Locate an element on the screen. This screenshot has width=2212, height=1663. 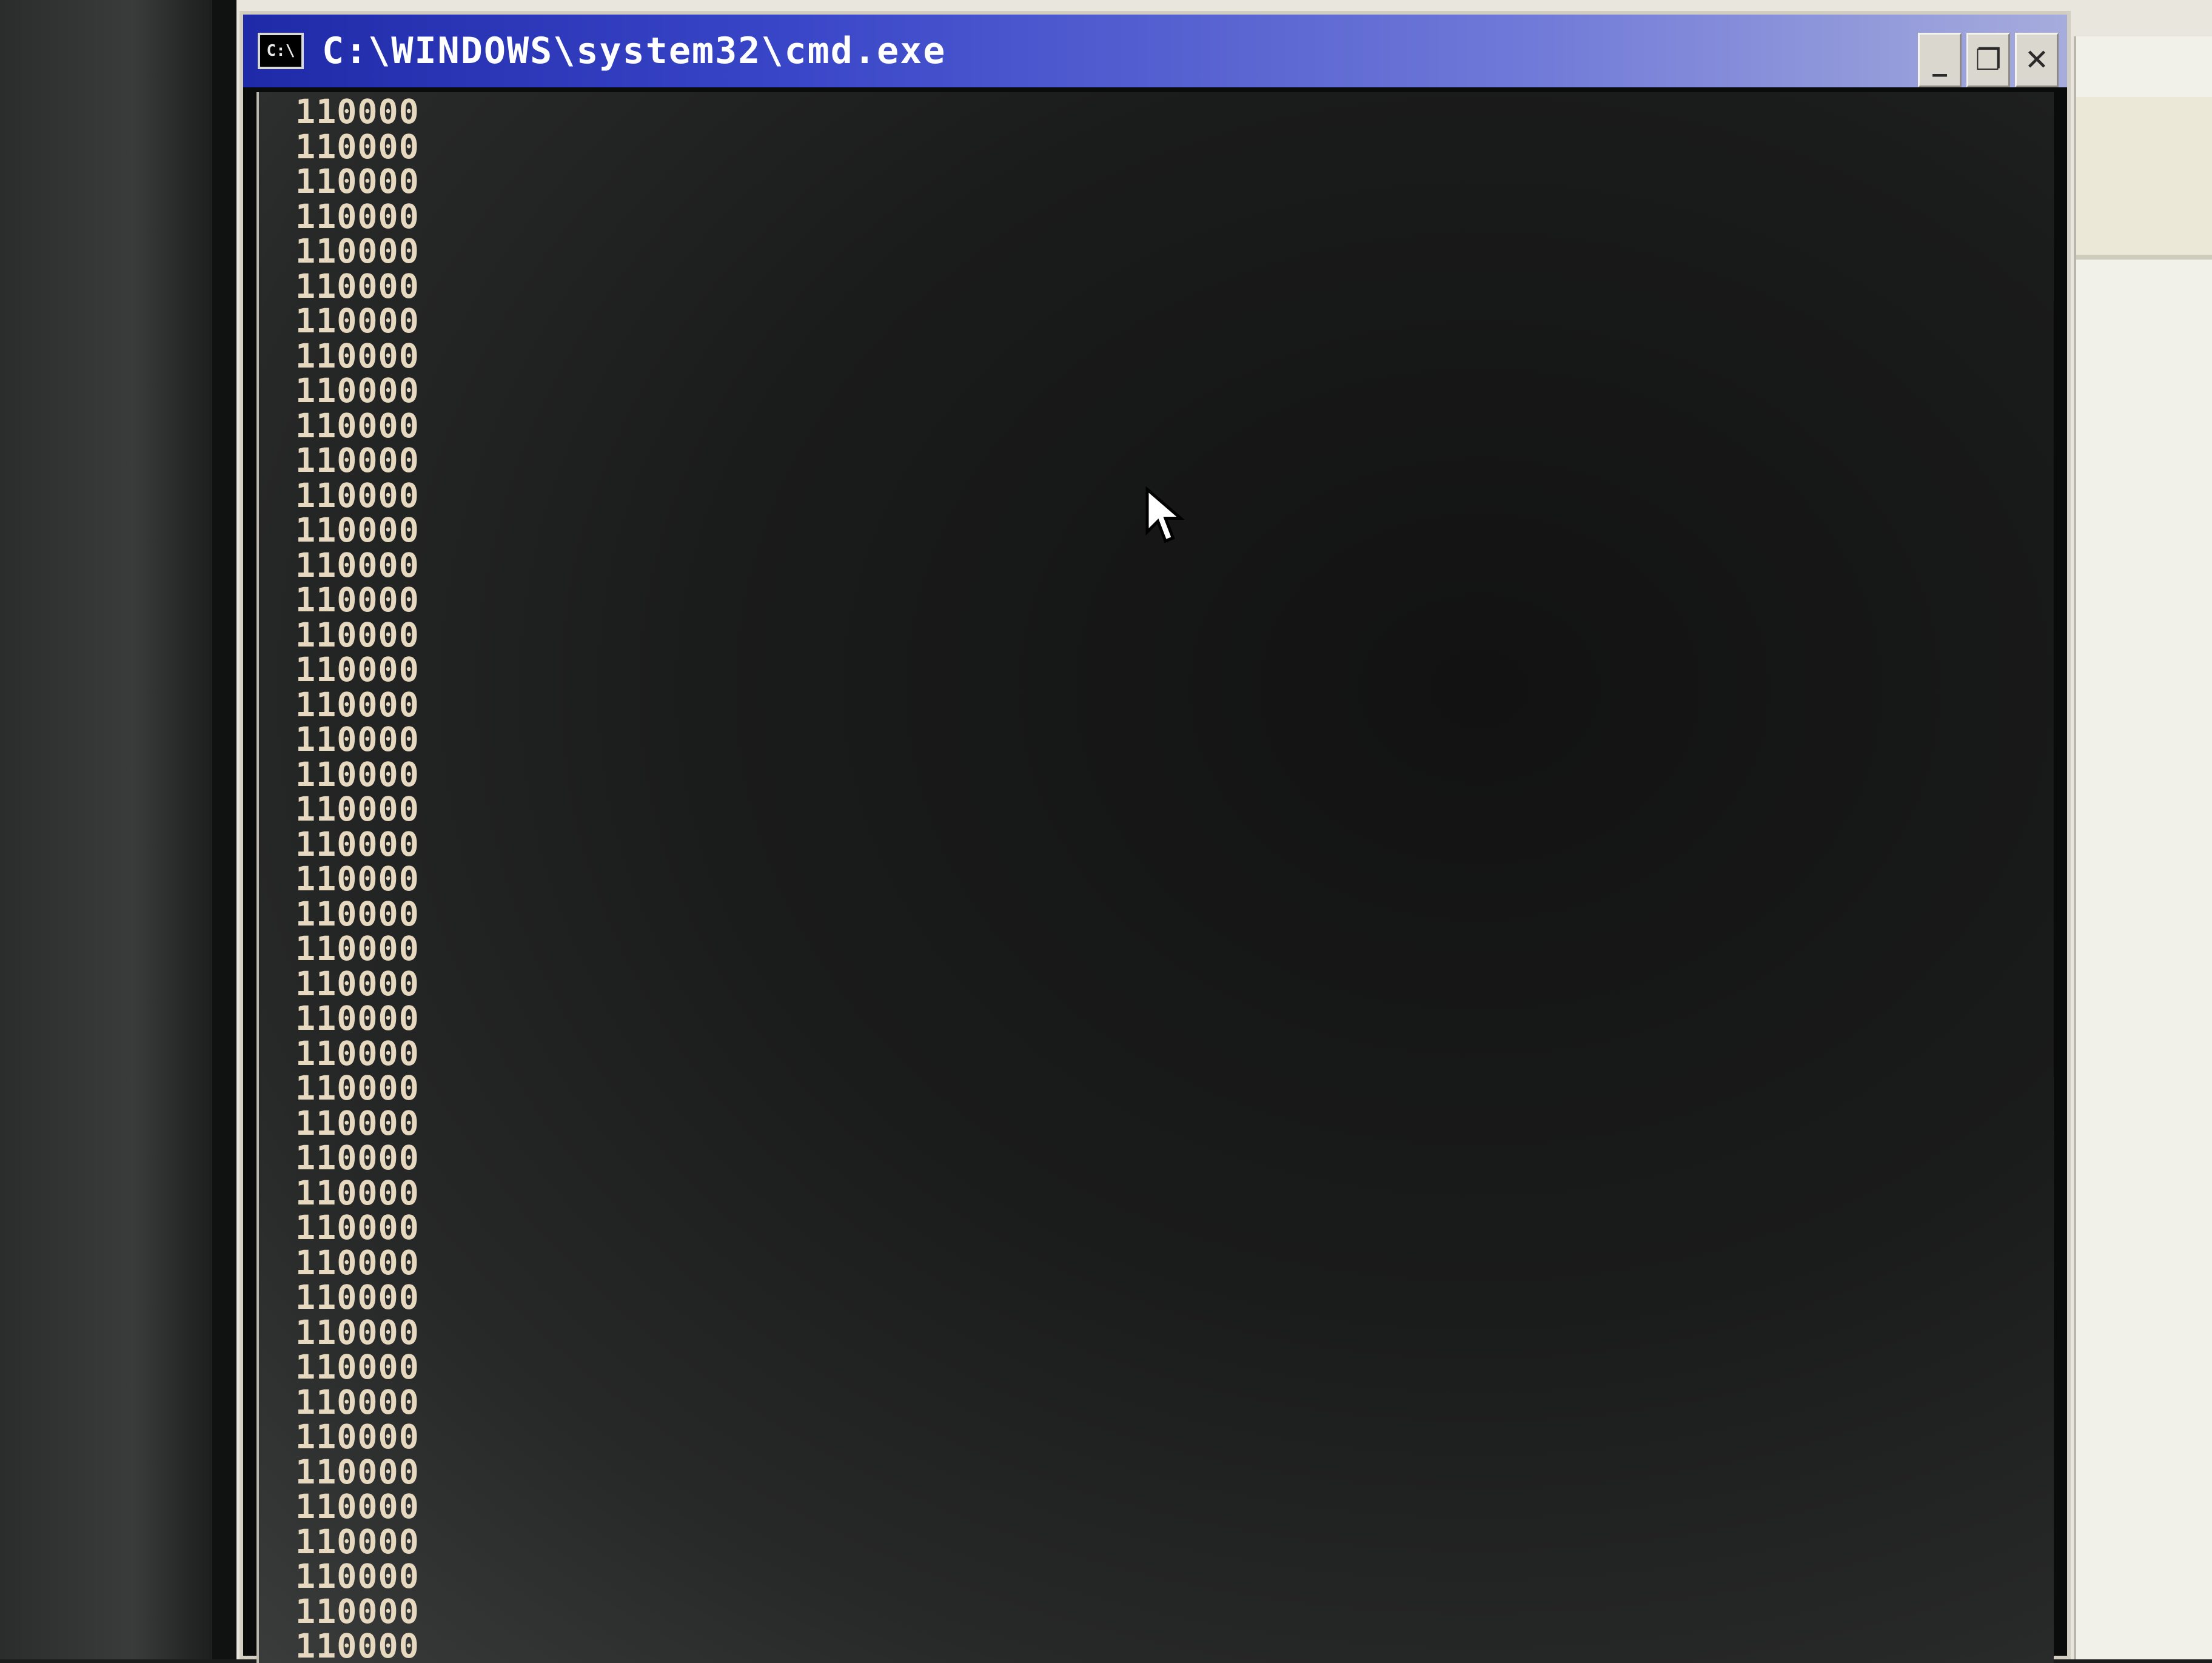
monitor-bezel is located at coordinates (121, 829).